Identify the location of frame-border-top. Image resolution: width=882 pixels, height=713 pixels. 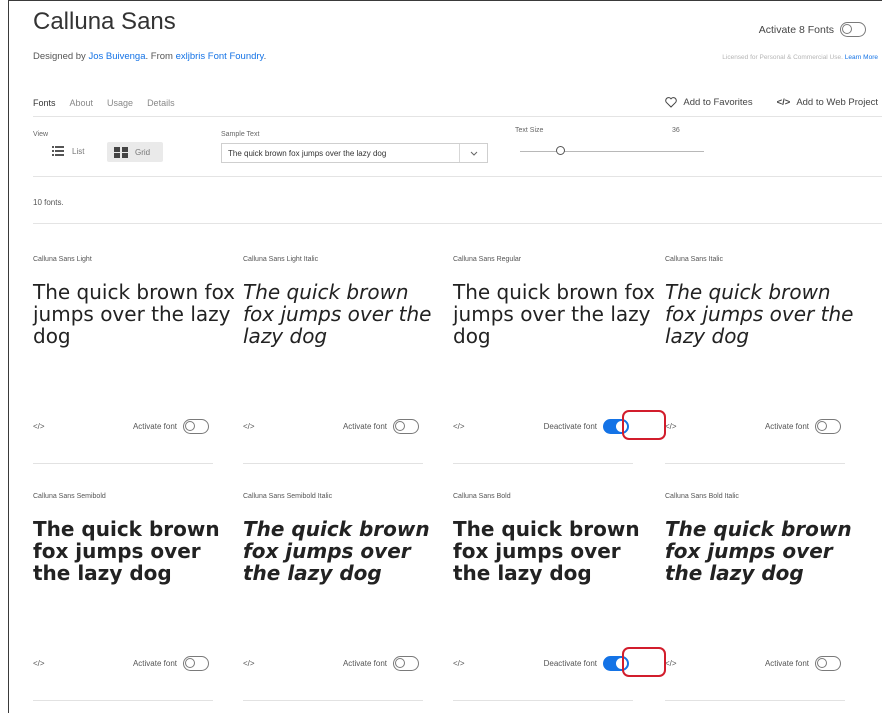
(445, 0).